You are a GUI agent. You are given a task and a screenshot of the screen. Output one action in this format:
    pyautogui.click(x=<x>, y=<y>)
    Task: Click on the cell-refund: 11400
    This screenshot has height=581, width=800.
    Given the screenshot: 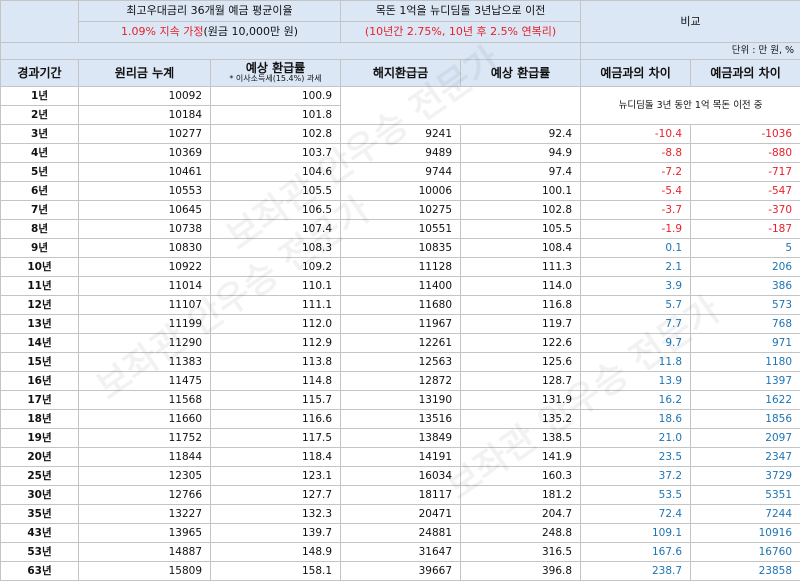 What is the action you would take?
    pyautogui.click(x=401, y=286)
    